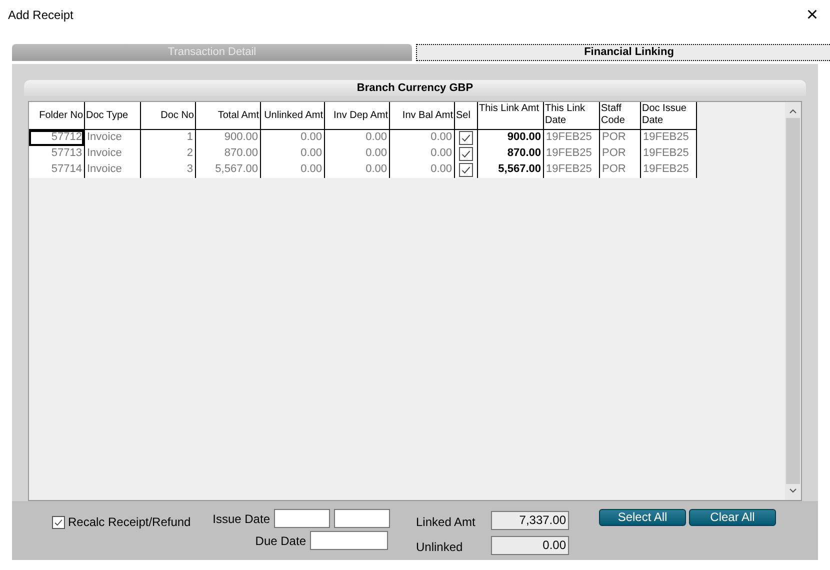  I want to click on field-label: Linked Amt, so click(446, 522).